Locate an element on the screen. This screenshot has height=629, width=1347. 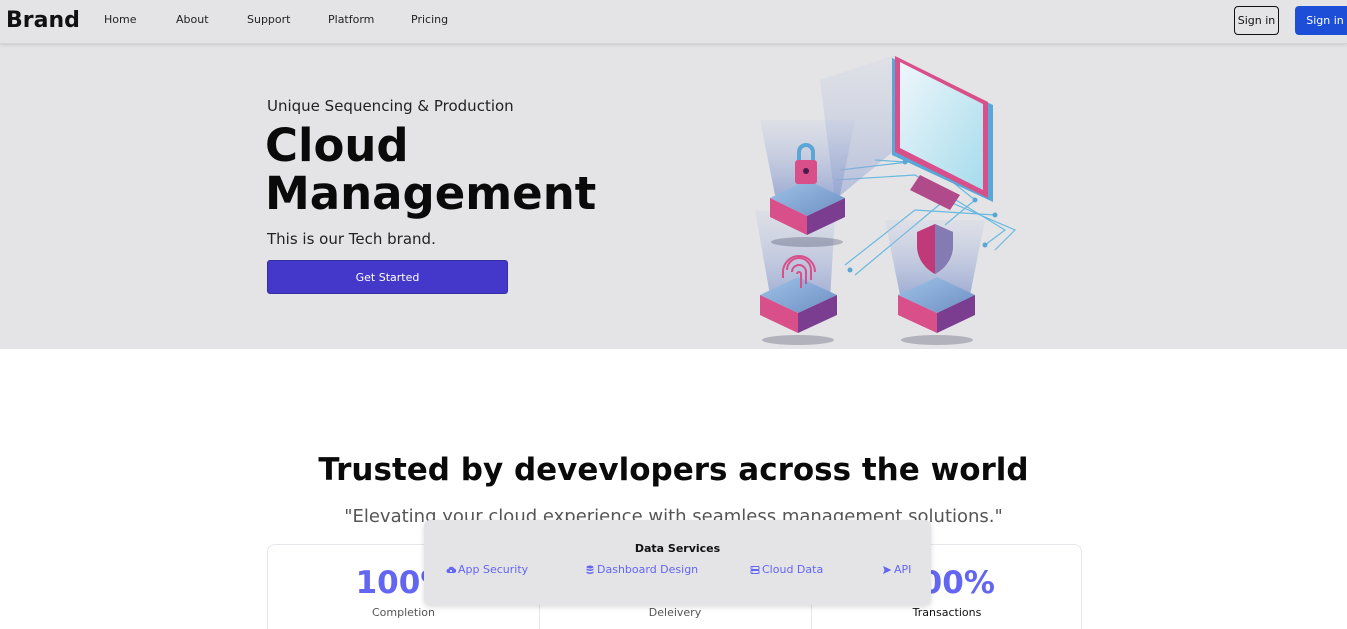
nav-link-pricing: Pricing is located at coordinates (429, 19).